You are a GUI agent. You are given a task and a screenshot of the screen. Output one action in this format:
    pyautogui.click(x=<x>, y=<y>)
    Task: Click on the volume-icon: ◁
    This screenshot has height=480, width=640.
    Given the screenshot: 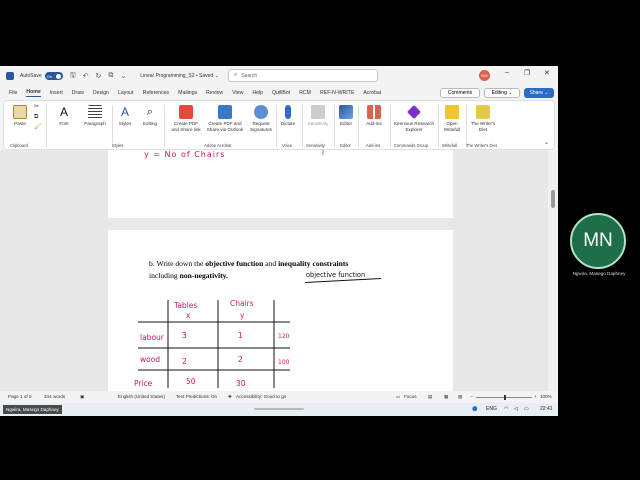 What is the action you would take?
    pyautogui.click(x=516, y=409)
    